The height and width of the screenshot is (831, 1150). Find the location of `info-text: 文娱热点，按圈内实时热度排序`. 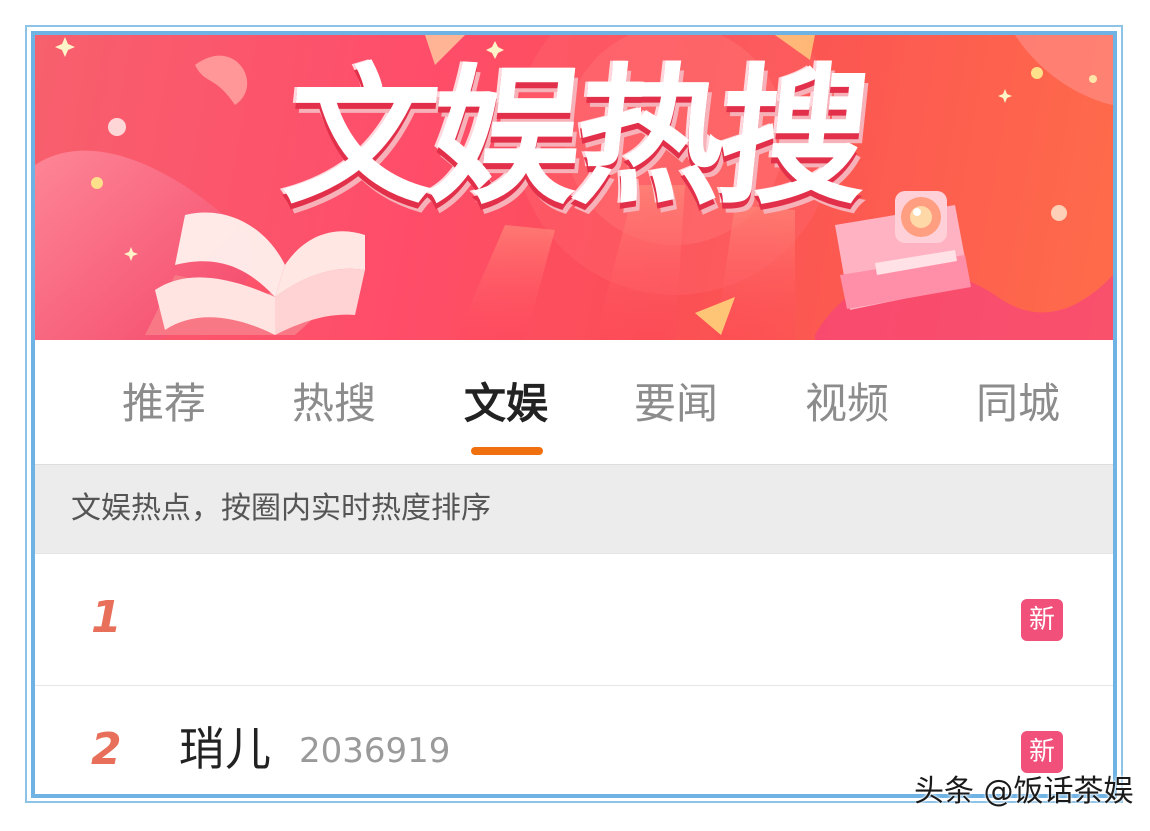

info-text: 文娱热点，按圈内实时热度排序 is located at coordinates (281, 508).